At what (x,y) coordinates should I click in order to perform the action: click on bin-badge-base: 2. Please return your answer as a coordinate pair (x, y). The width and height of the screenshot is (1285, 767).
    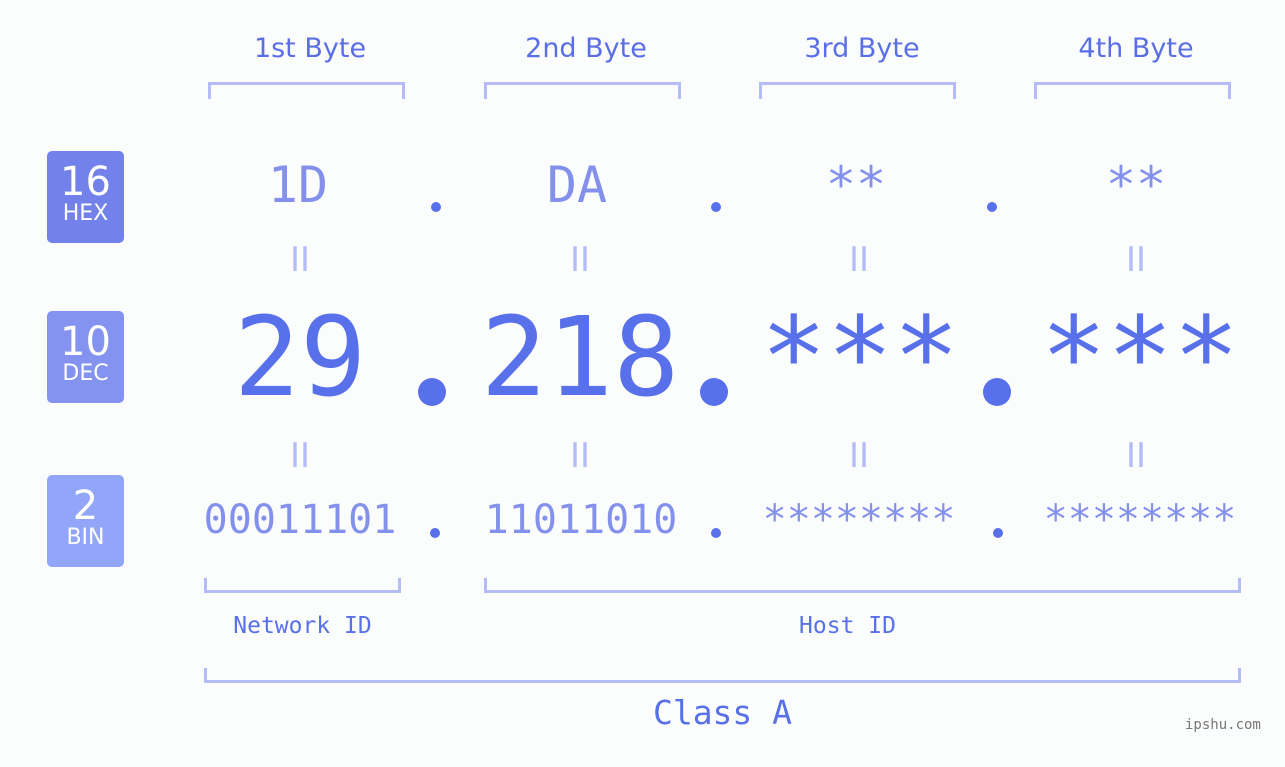
    Looking at the image, I should click on (85, 506).